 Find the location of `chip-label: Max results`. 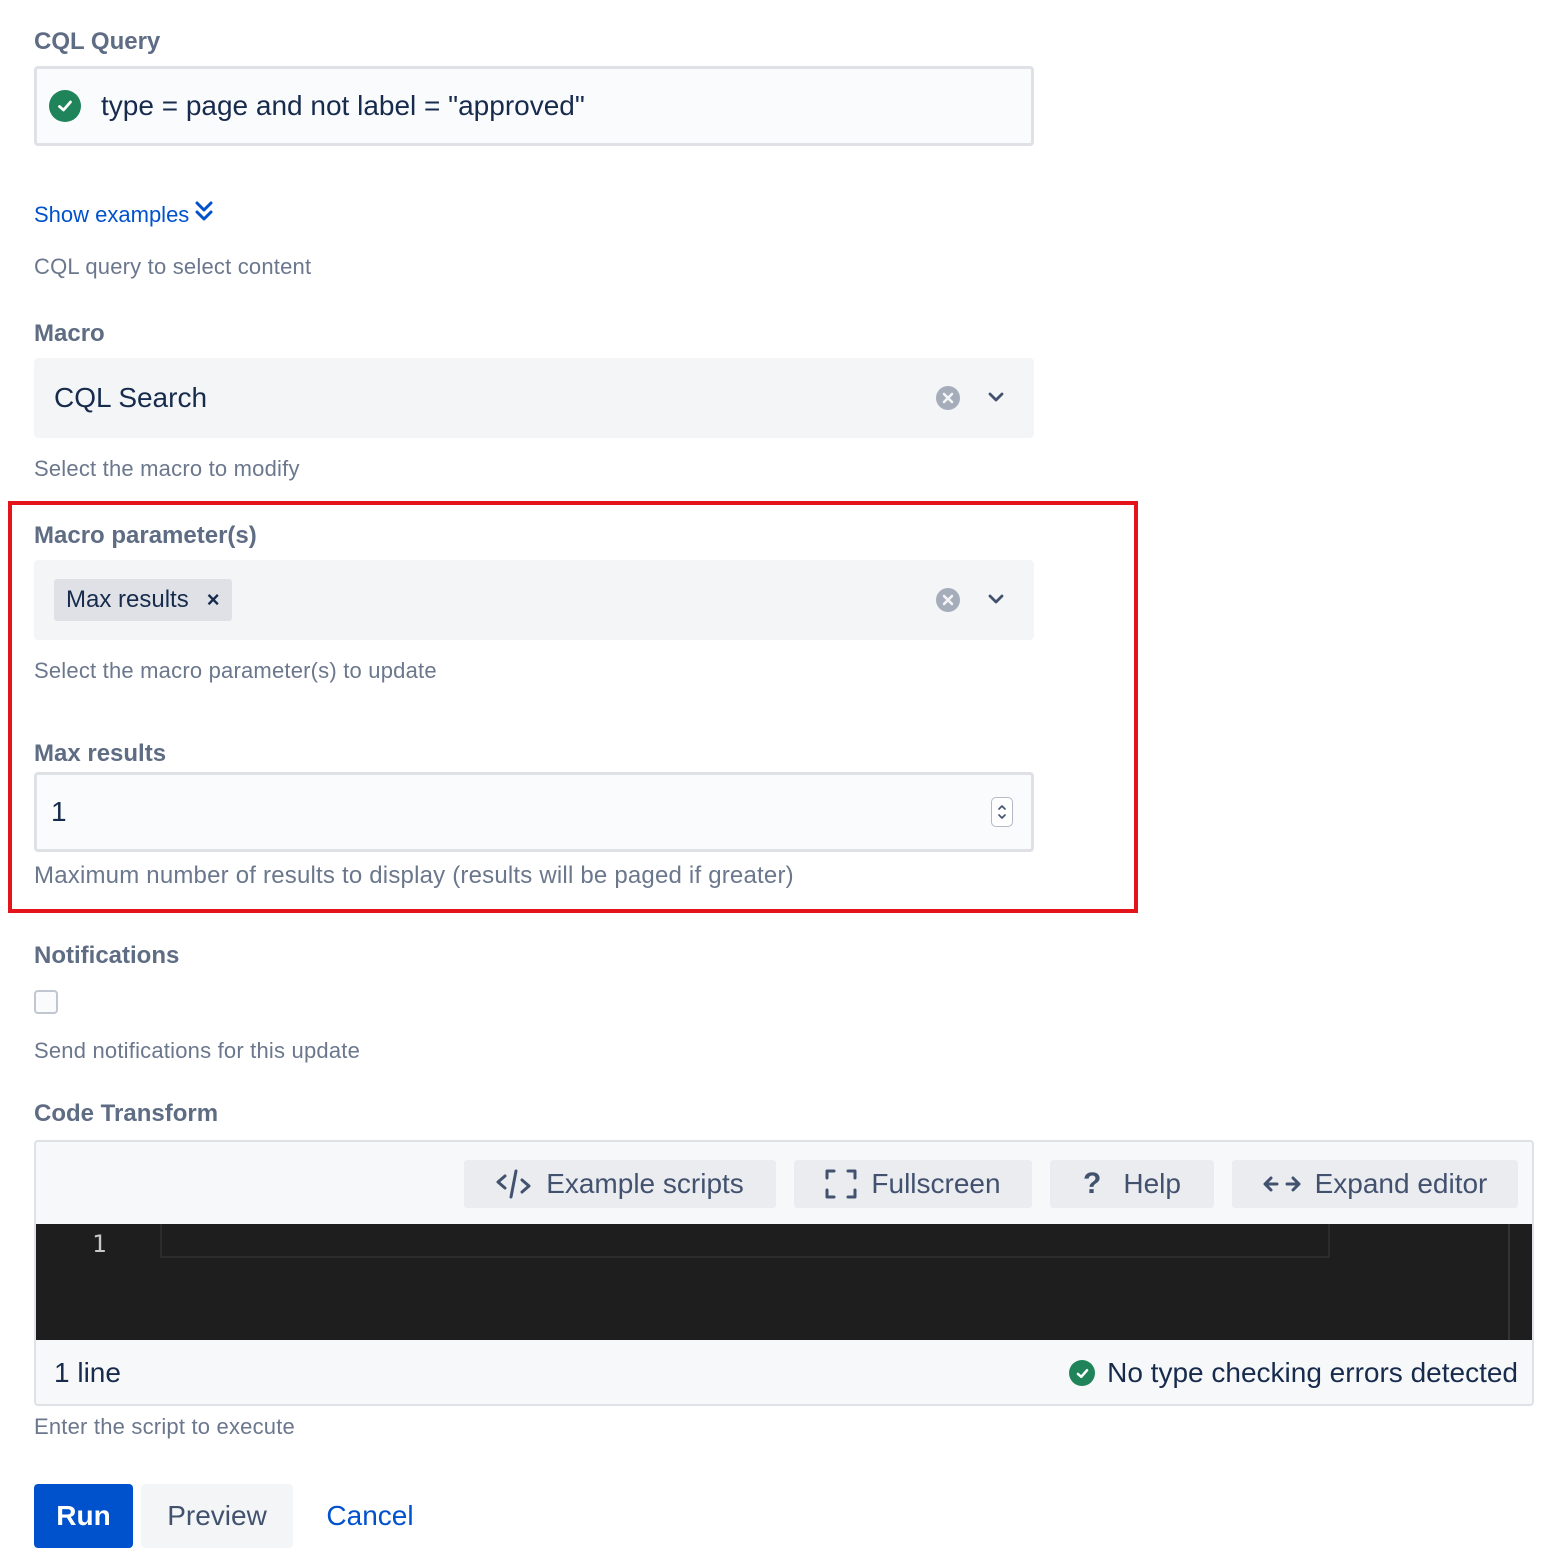

chip-label: Max results is located at coordinates (127, 599).